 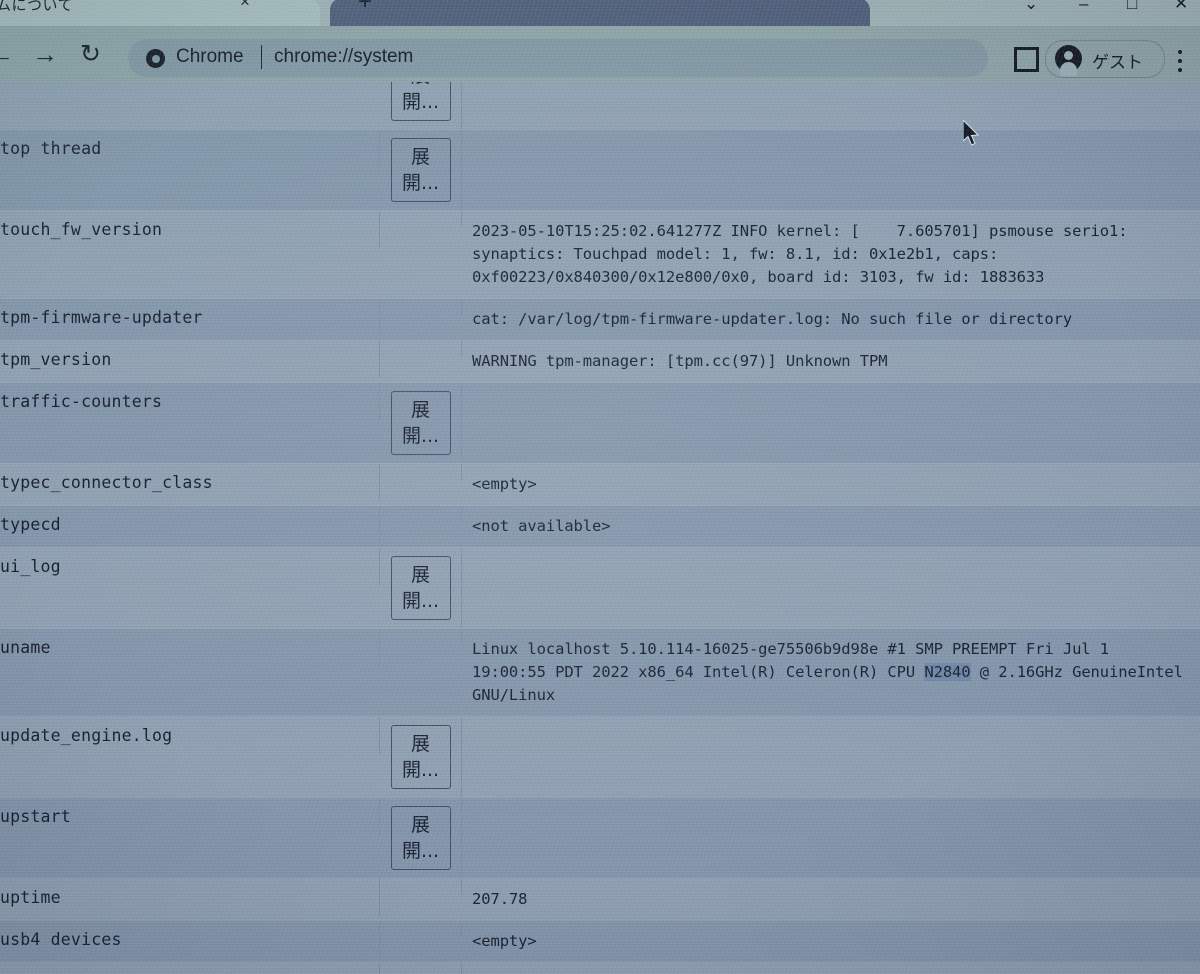 I want to click on selected-text: N2840, so click(x=947, y=672).